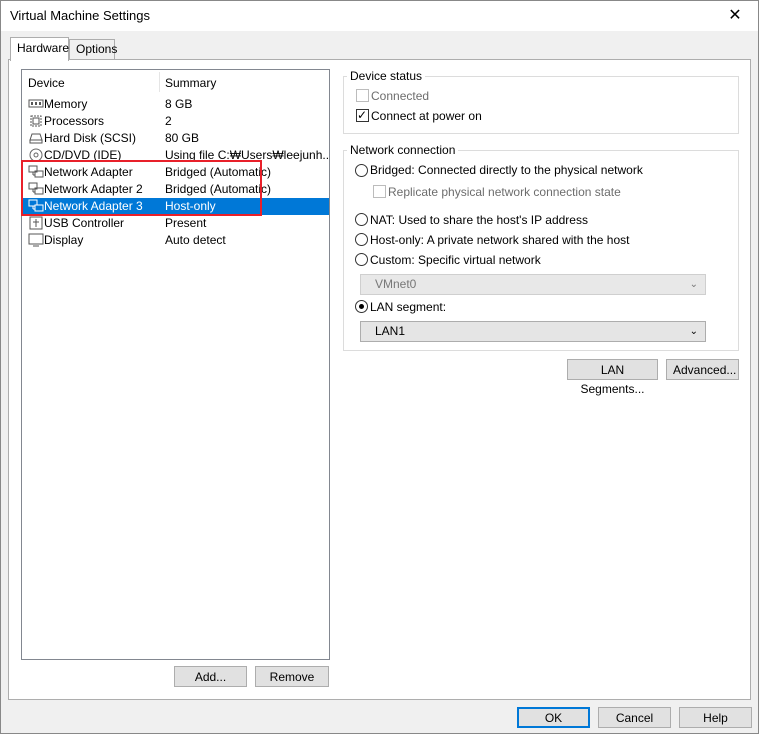  I want to click on vmnet-select-value: VMnet0, so click(396, 284).